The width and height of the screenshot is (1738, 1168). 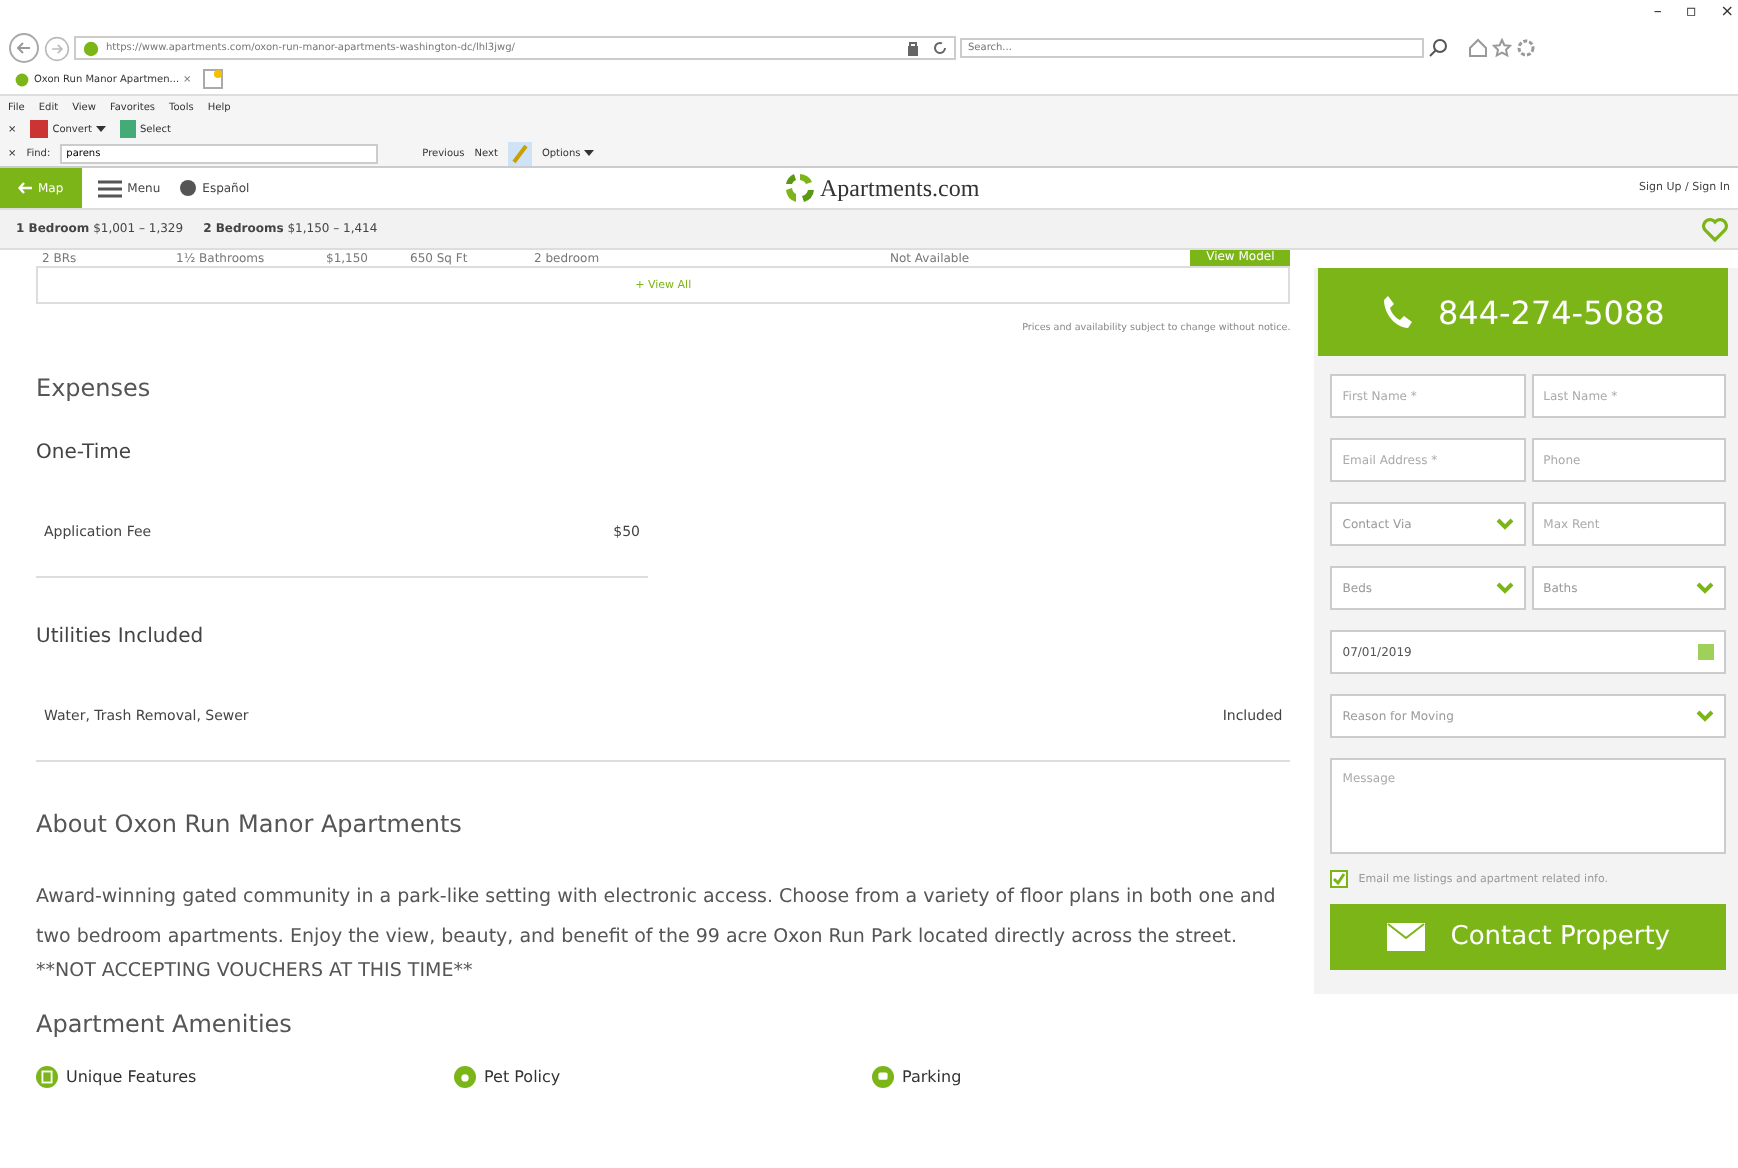 What do you see at coordinates (109, 188) in the screenshot?
I see `menu-icon` at bounding box center [109, 188].